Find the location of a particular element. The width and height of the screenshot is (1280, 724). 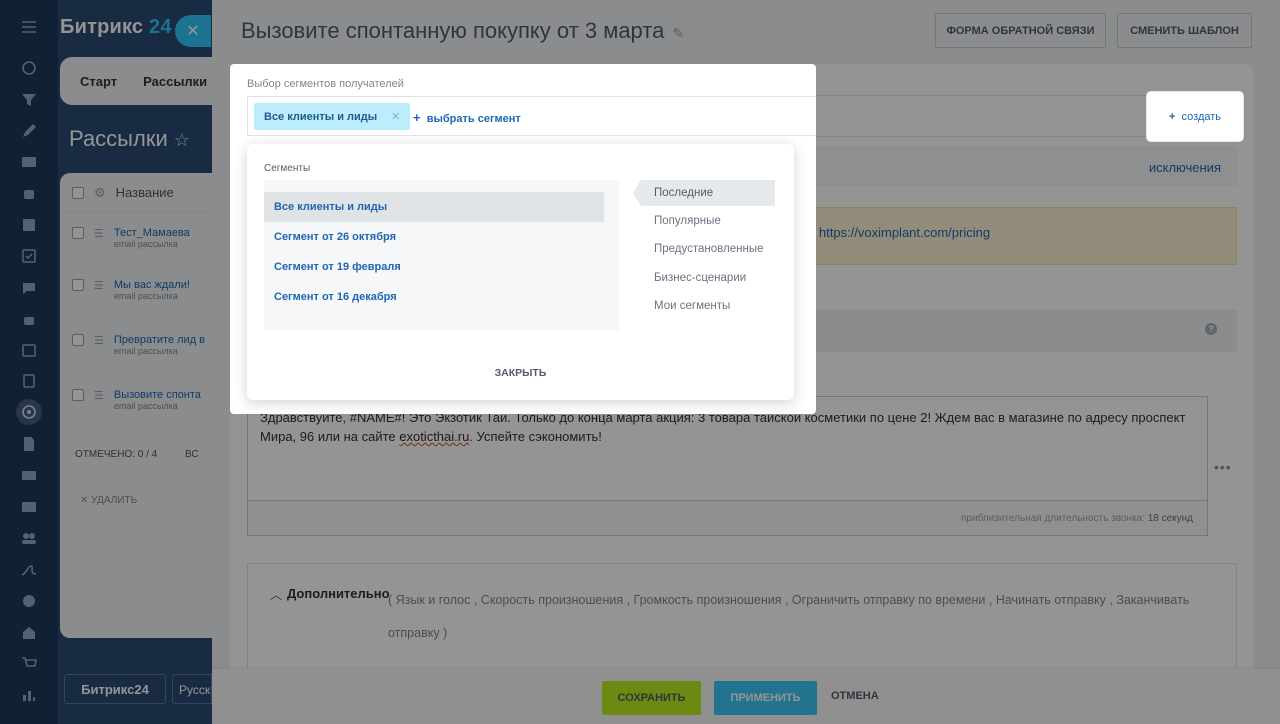

selected-segment-chip: Все клиенты и лиды ✕ is located at coordinates (332, 116).